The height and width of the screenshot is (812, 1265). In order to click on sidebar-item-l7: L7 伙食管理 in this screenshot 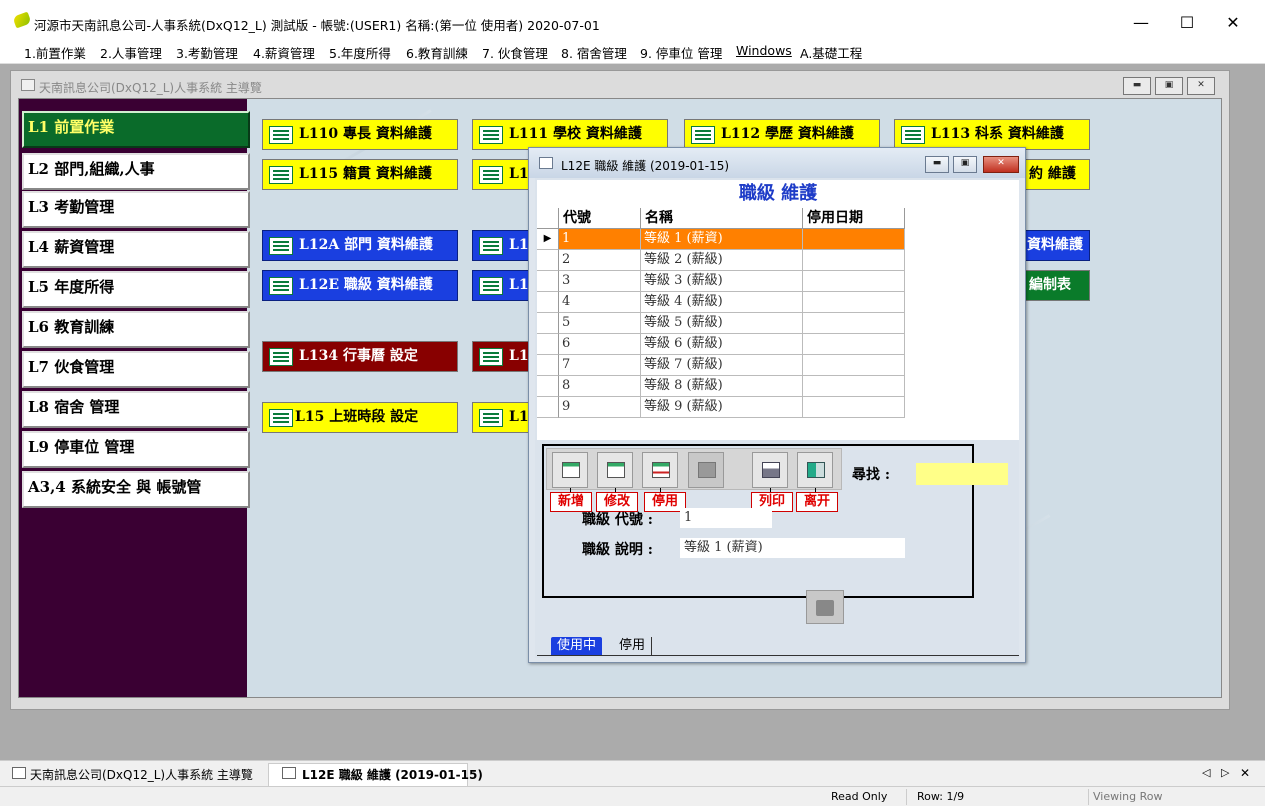, I will do `click(136, 369)`.